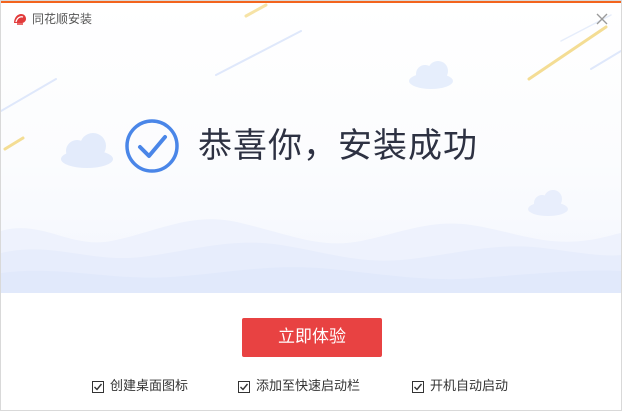 The width and height of the screenshot is (622, 411). Describe the element at coordinates (312, 337) in the screenshot. I see `start-now-button: 立即体验` at that location.